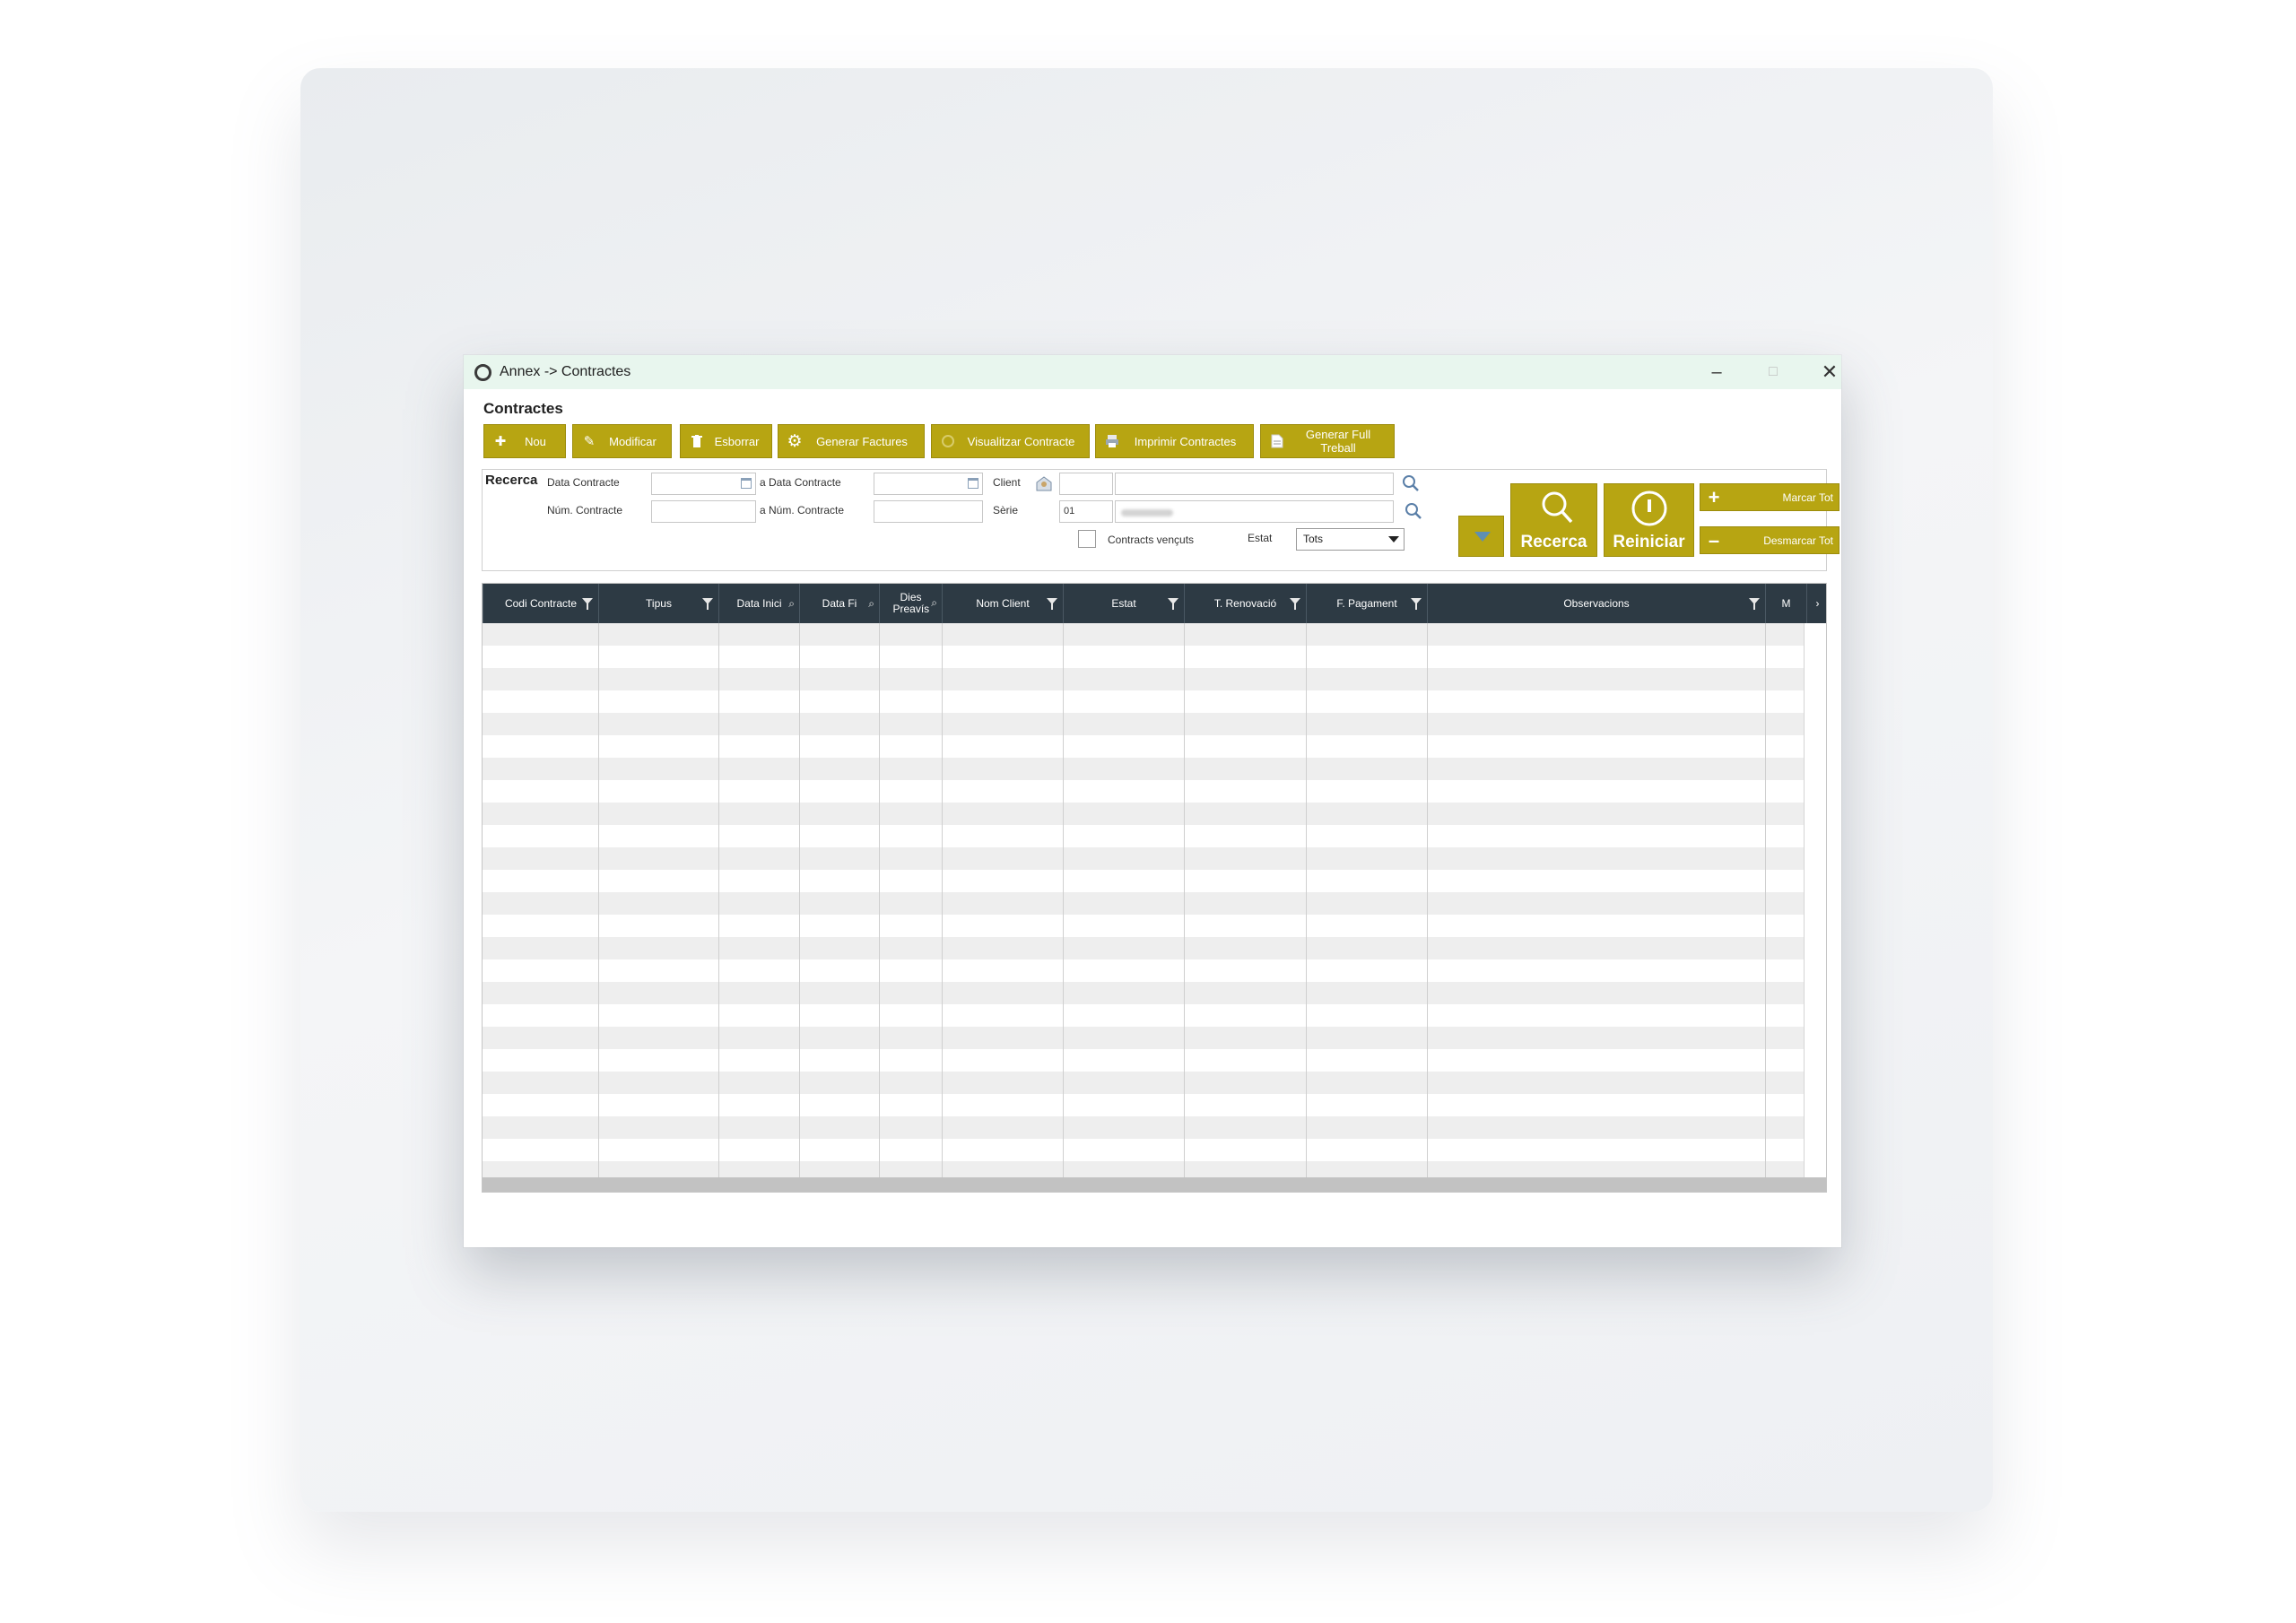 The width and height of the screenshot is (2296, 1623). I want to click on a-data-contracte-input, so click(928, 484).